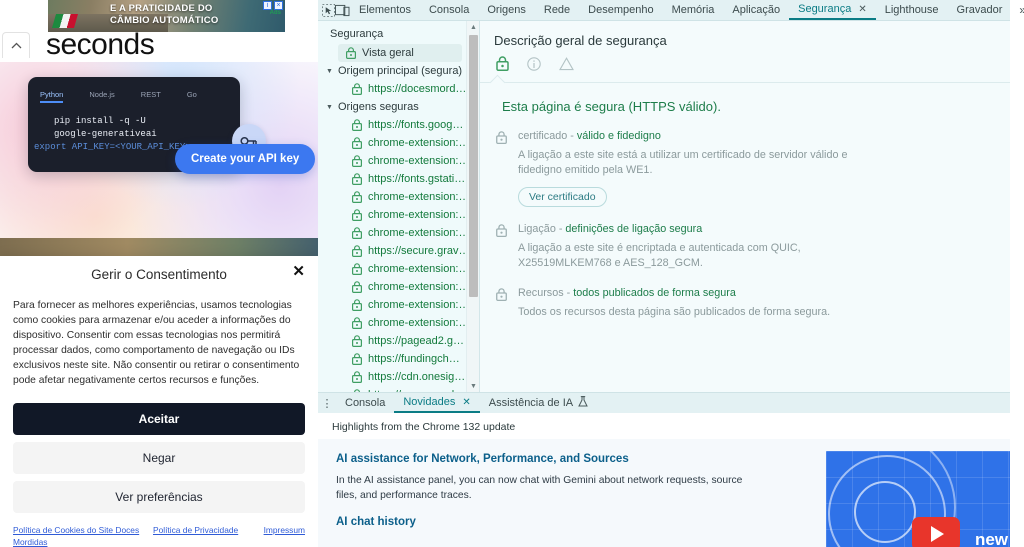 The width and height of the screenshot is (1024, 547). What do you see at coordinates (620, 10) in the screenshot?
I see `tab-desempenho: Desempenho` at bounding box center [620, 10].